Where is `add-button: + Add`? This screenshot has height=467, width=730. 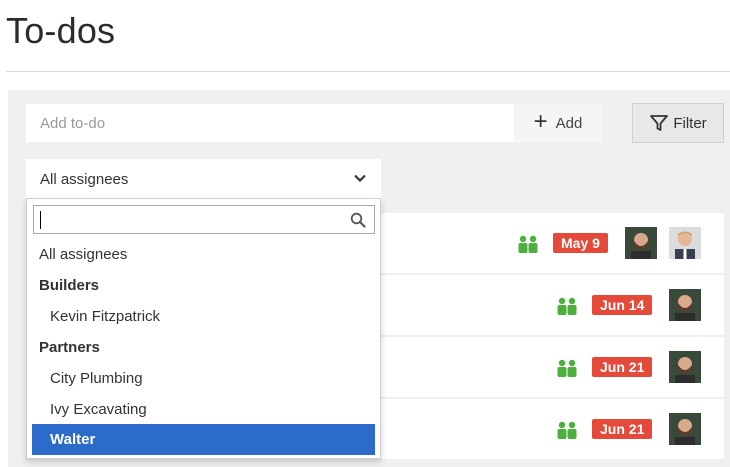
add-button: + Add is located at coordinates (558, 123).